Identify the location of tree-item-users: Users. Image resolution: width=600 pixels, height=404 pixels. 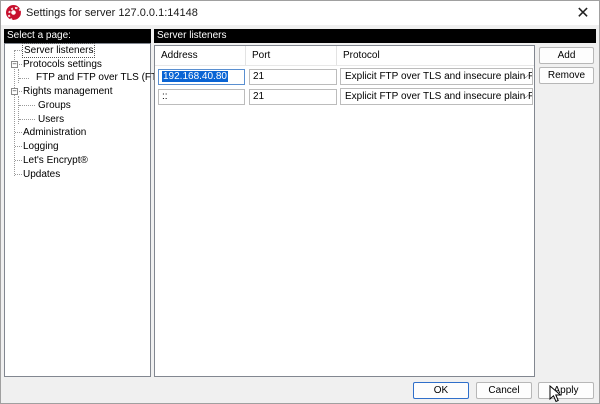
(51, 119).